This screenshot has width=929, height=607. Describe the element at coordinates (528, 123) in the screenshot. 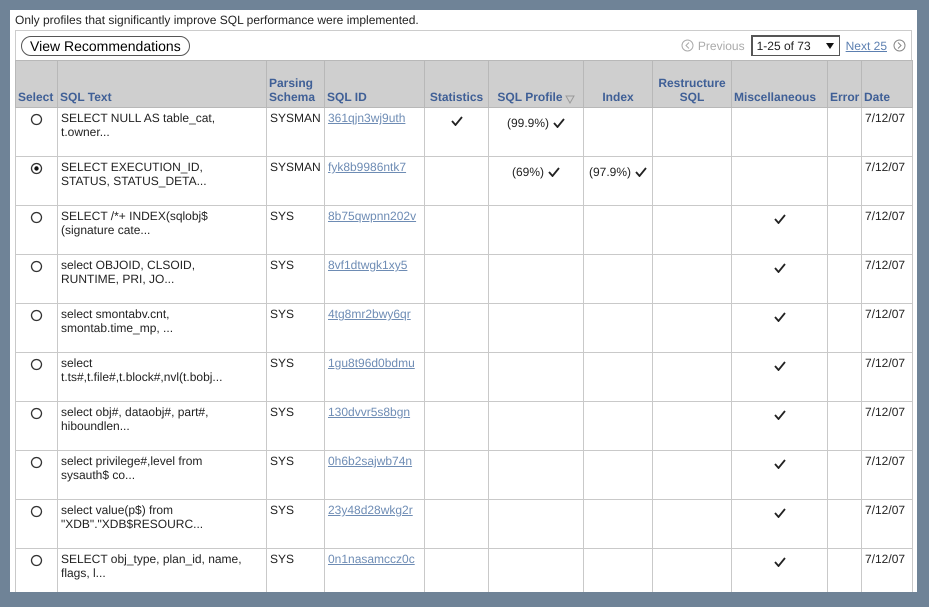

I see `percent-label: (99.9%)` at that location.